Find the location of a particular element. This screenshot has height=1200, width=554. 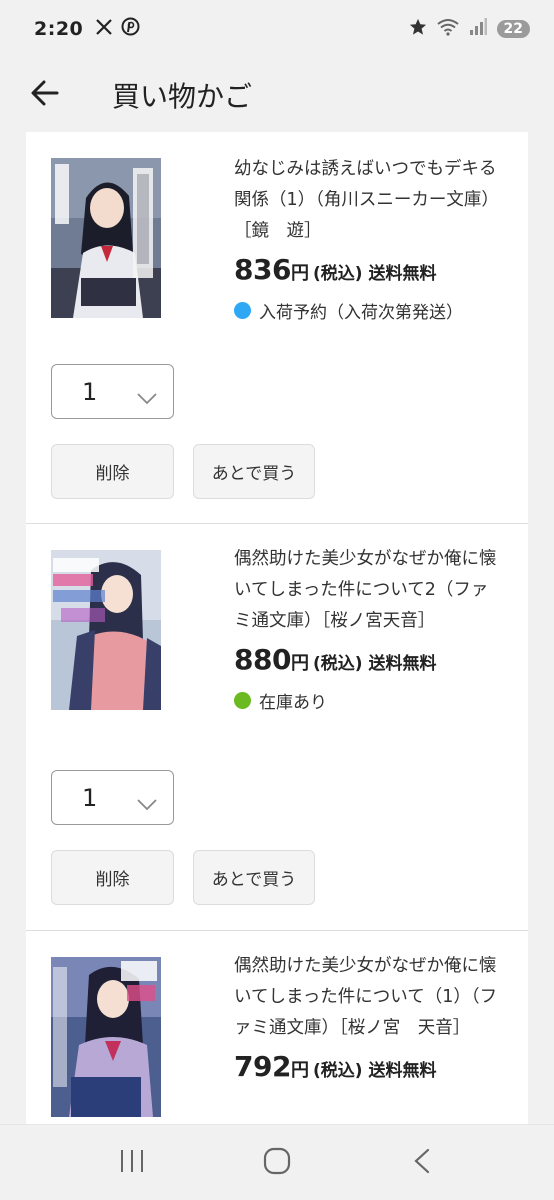

status-time: 2:20 is located at coordinates (59, 29).